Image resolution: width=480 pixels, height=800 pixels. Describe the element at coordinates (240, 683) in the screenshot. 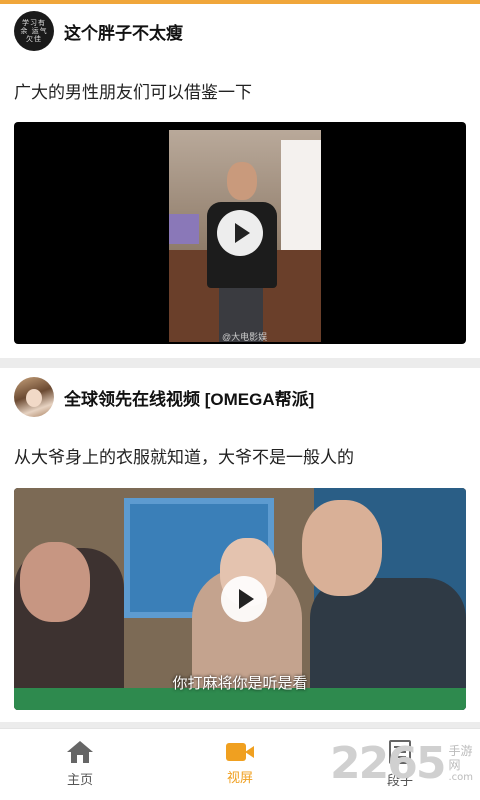

I see `video-subtitle: 你打麻将你是听是看` at that location.